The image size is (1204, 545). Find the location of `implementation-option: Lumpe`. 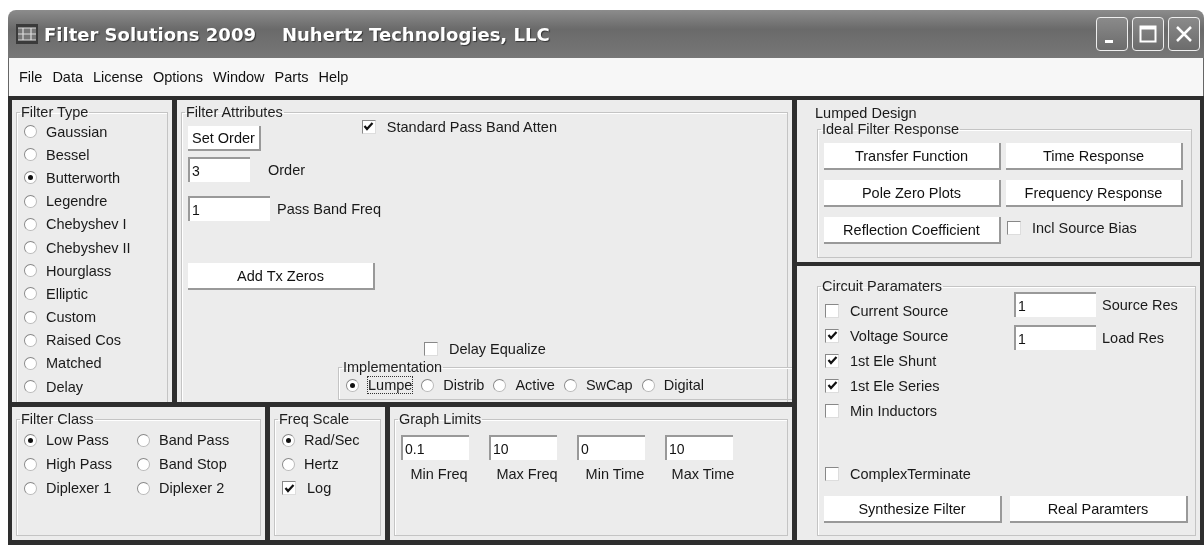

implementation-option: Lumpe is located at coordinates (379, 385).